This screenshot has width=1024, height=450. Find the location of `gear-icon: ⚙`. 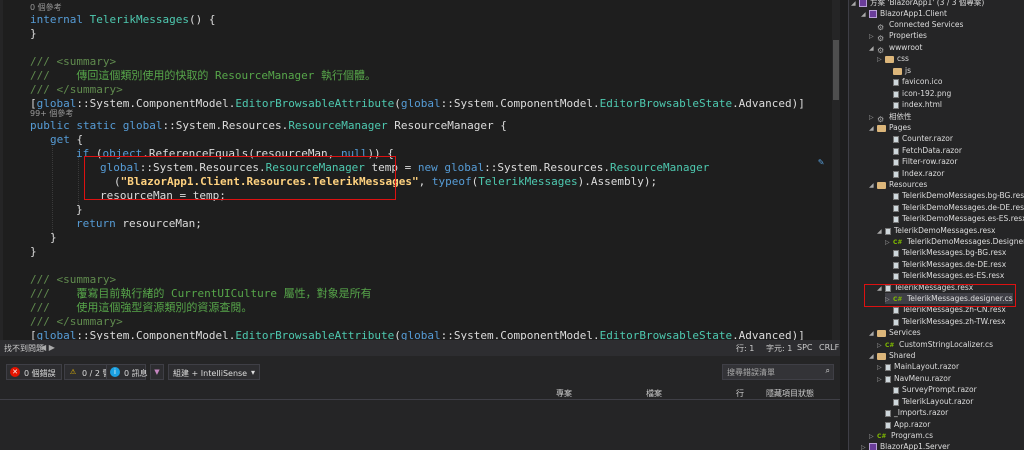

gear-icon: ⚙ is located at coordinates (881, 50).